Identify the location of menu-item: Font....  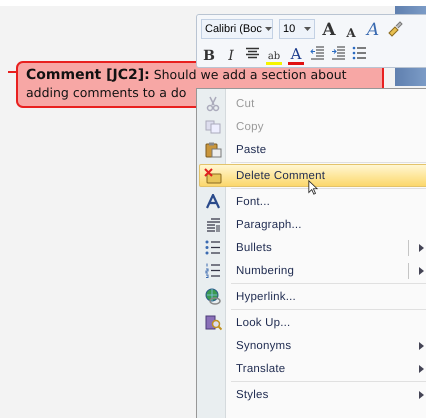
(312, 201).